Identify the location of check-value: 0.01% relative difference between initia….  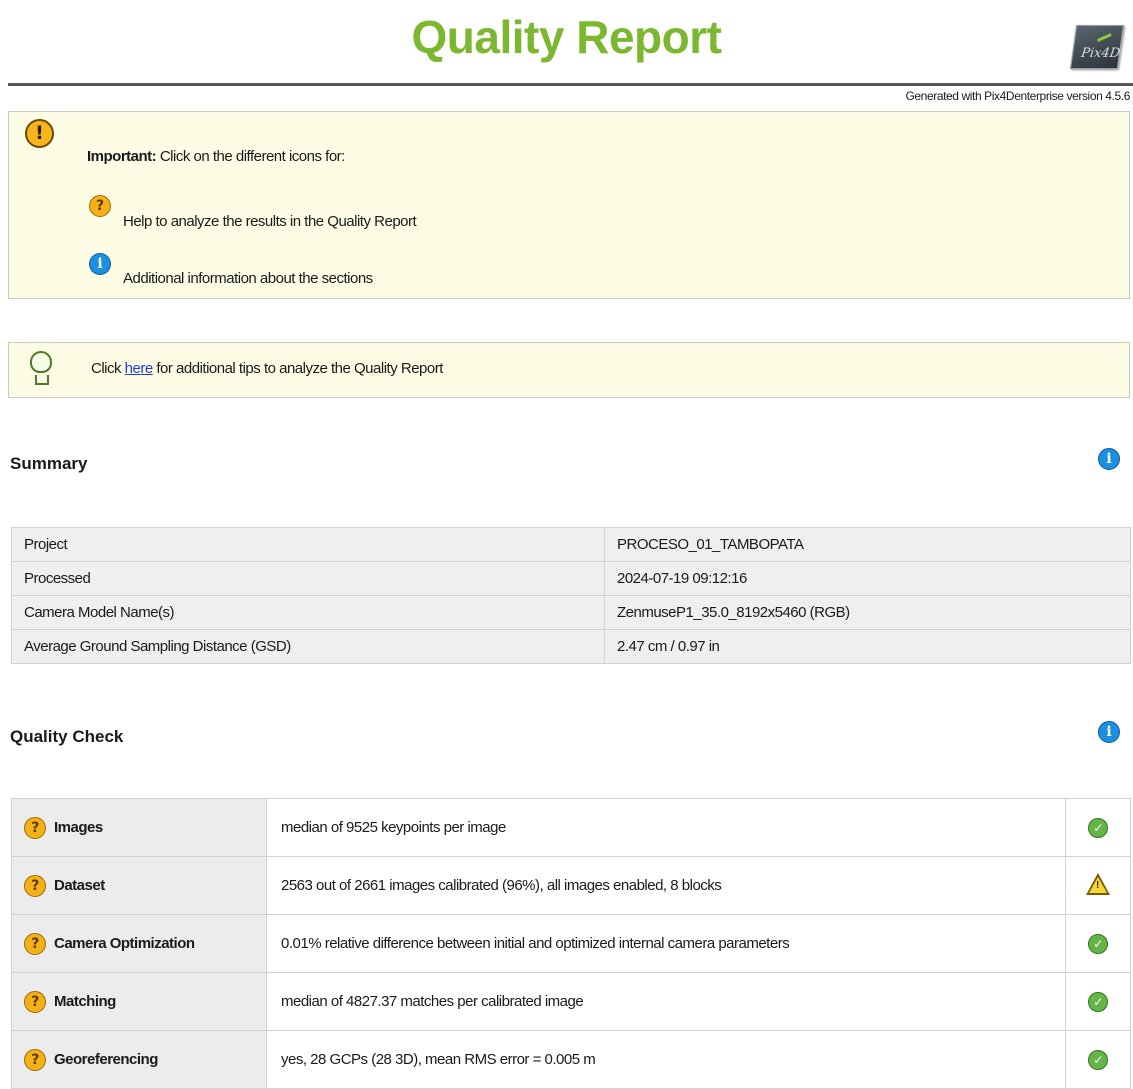
(666, 943).